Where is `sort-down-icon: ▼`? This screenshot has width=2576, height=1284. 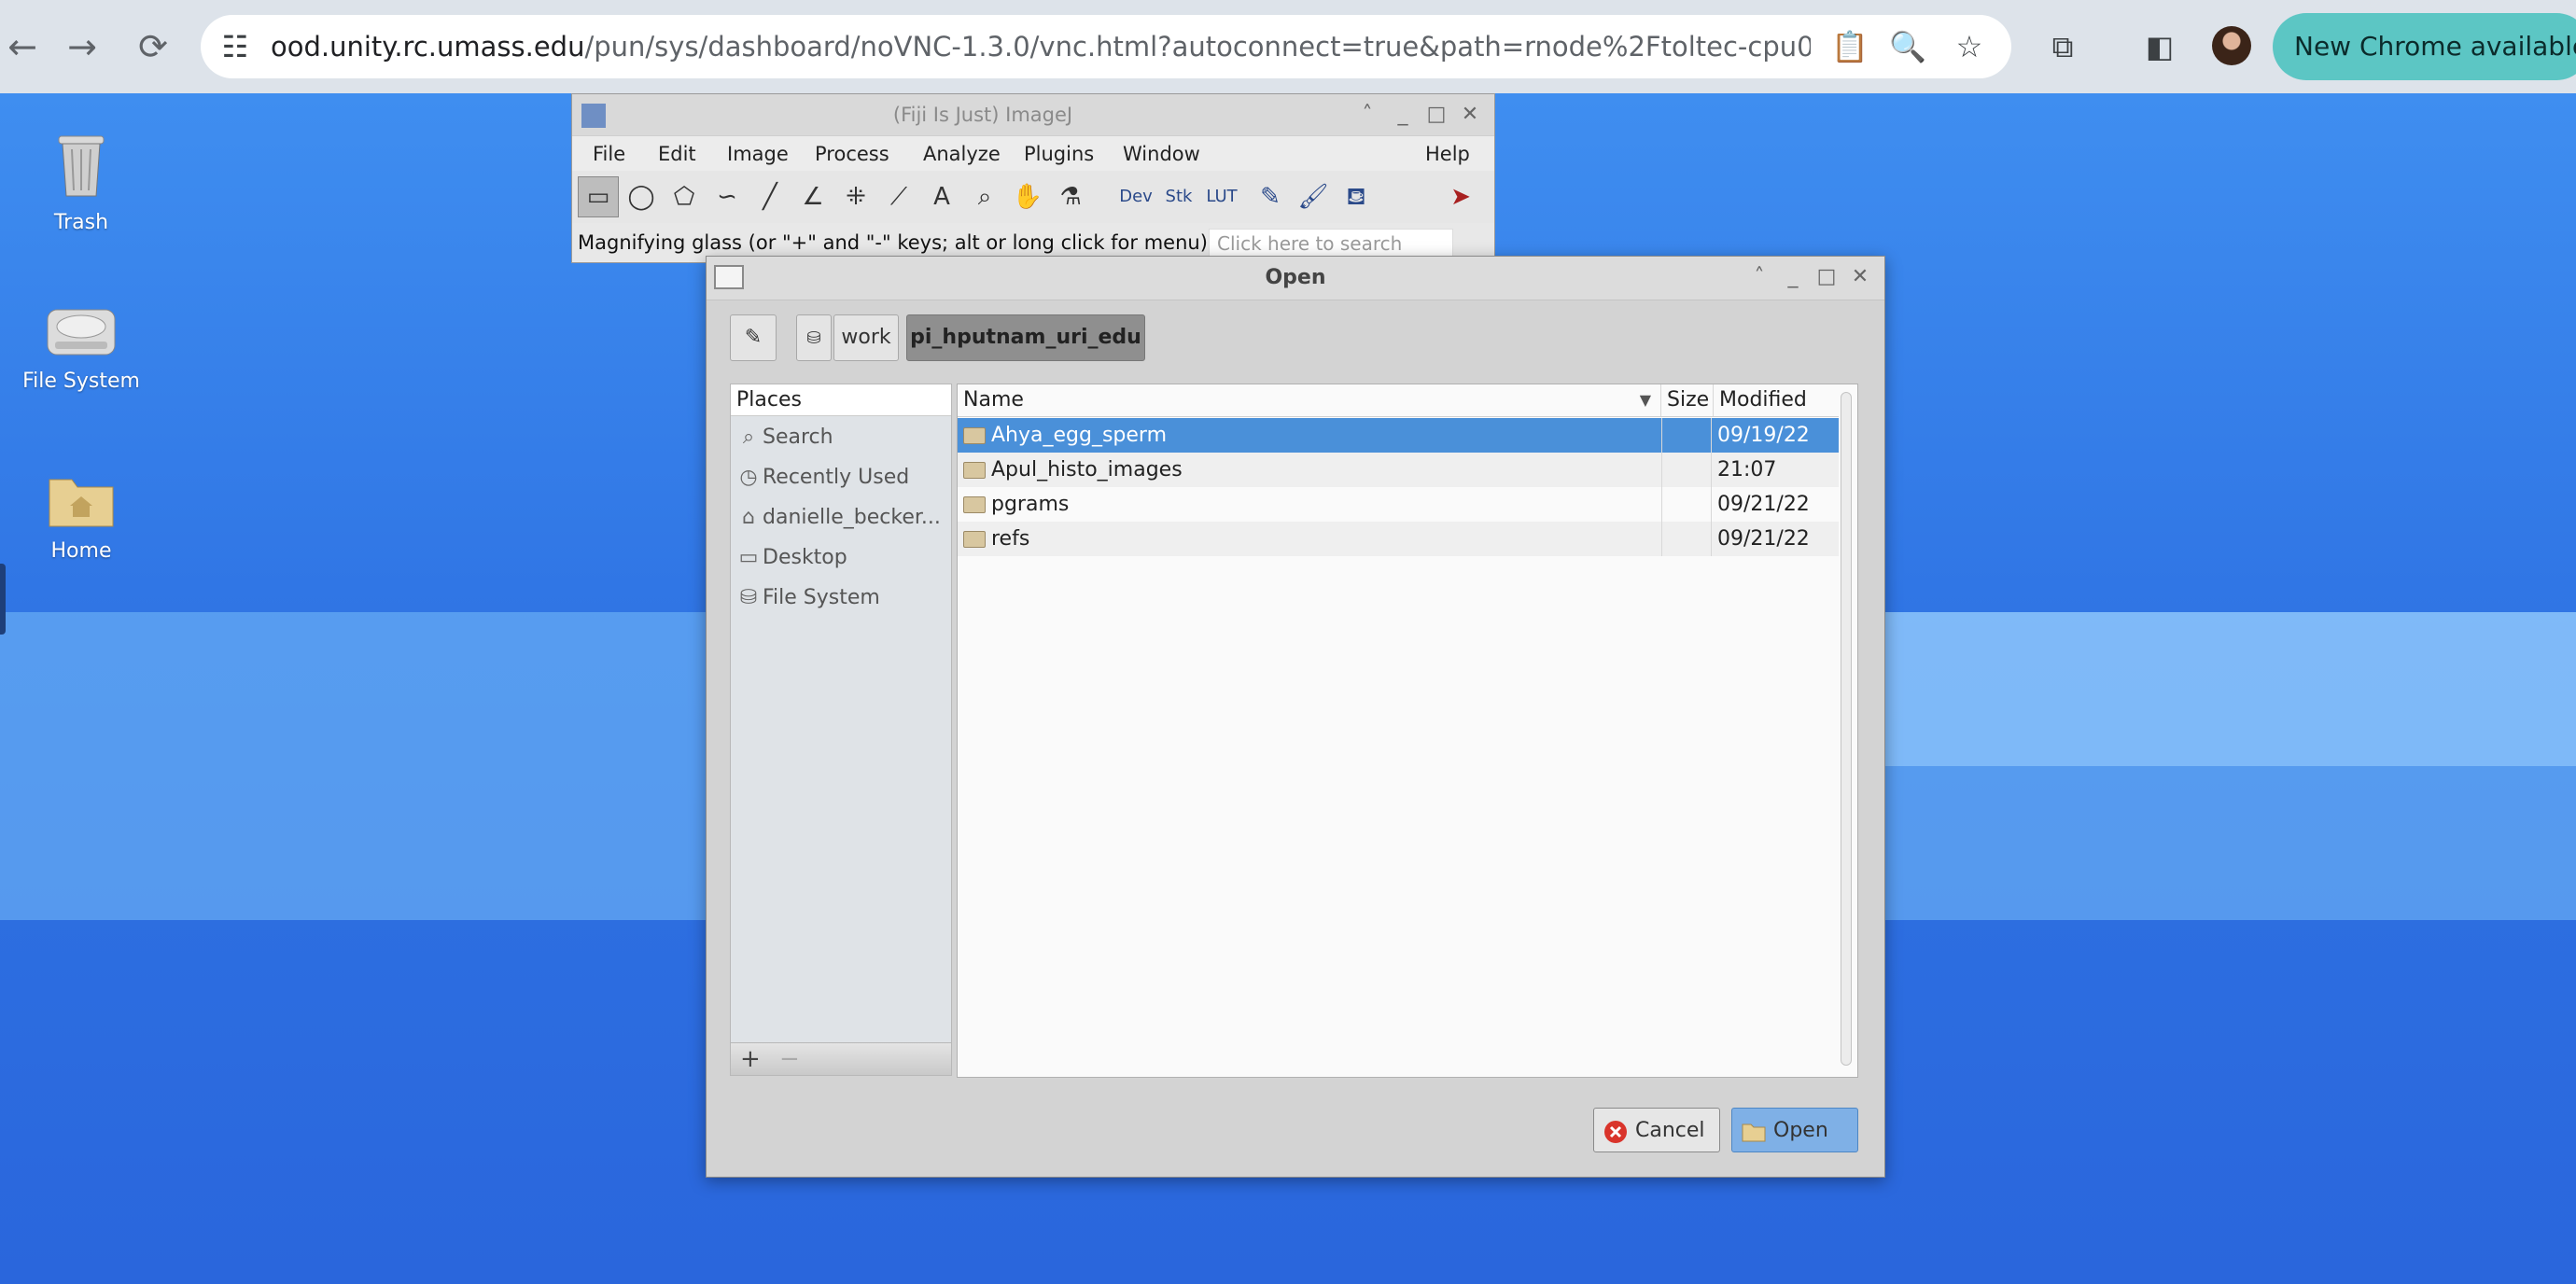 sort-down-icon: ▼ is located at coordinates (1645, 400).